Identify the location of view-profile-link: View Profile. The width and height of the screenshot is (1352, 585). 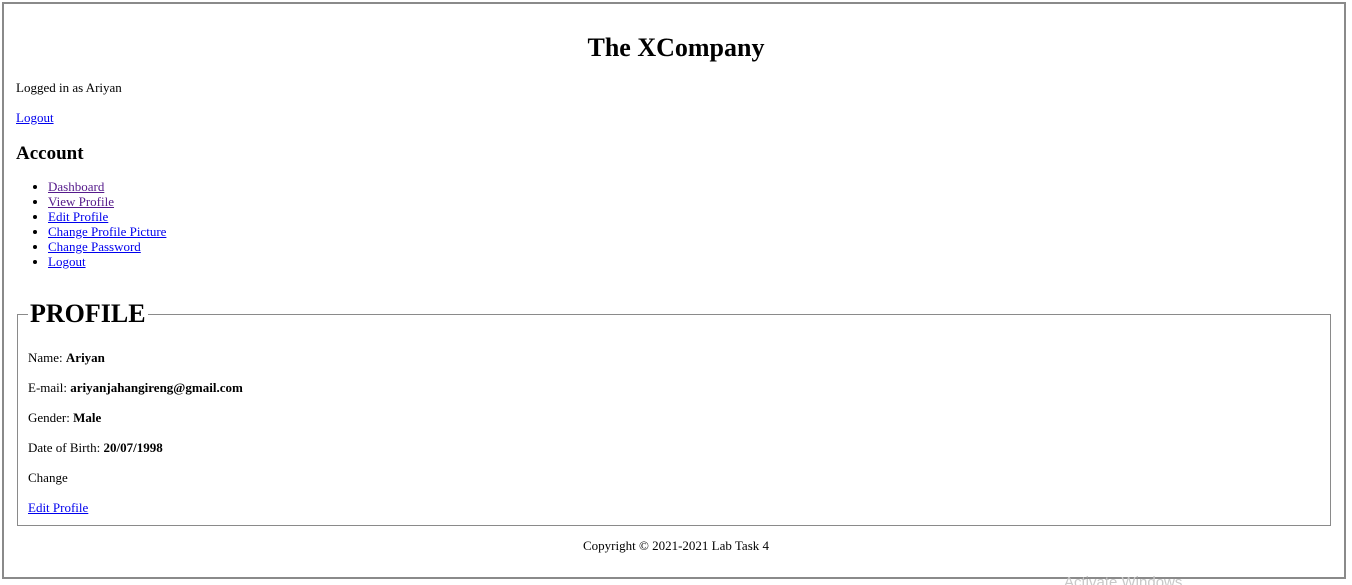
(81, 201).